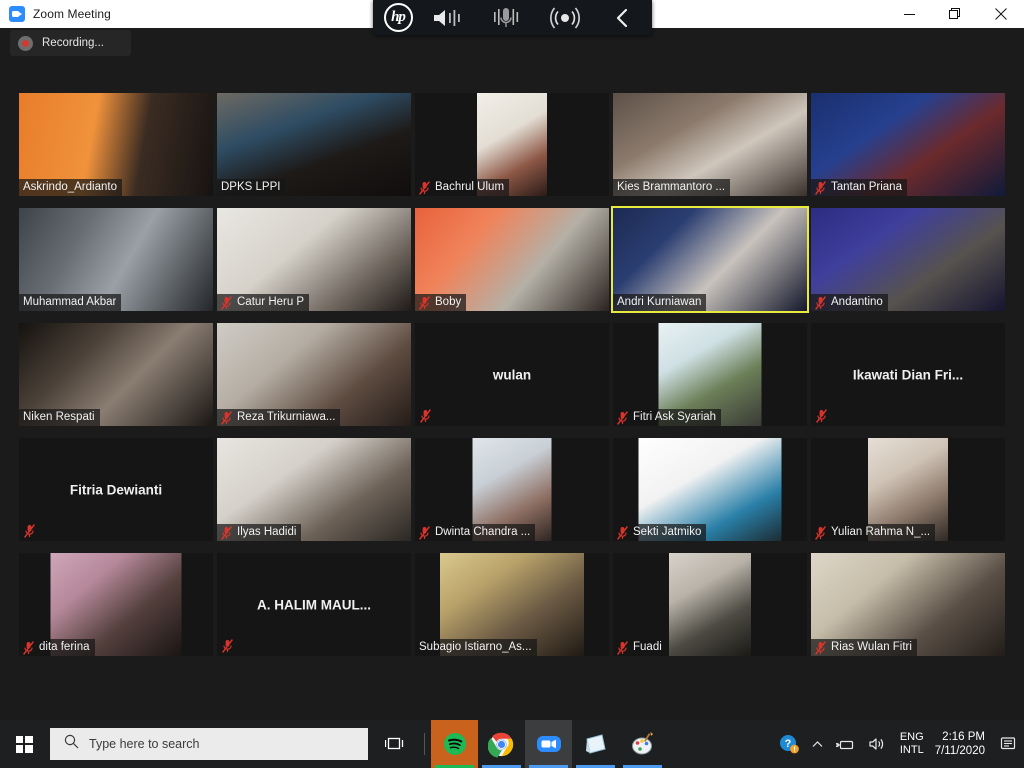 The height and width of the screenshot is (768, 1024). I want to click on participant-name-bar: Rias Wulan Fitri, so click(864, 647).